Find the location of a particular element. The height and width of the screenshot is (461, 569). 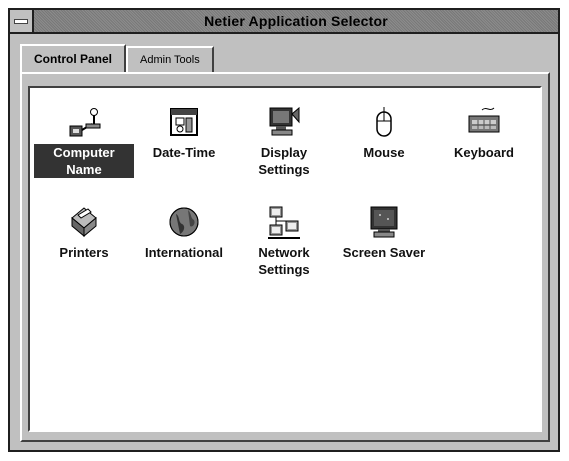

system-menu-icon is located at coordinates (21, 21).